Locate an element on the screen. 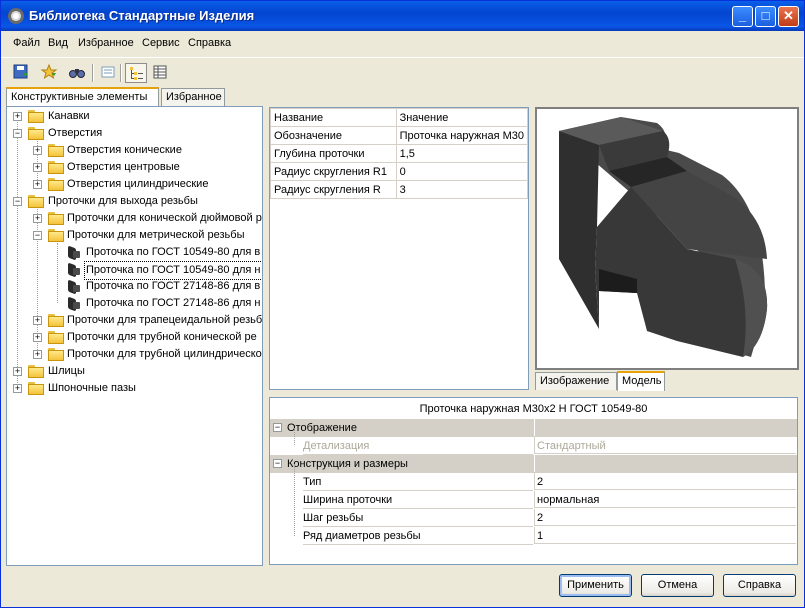 The height and width of the screenshot is (608, 805). table-header-row: Название Значение is located at coordinates (399, 117).